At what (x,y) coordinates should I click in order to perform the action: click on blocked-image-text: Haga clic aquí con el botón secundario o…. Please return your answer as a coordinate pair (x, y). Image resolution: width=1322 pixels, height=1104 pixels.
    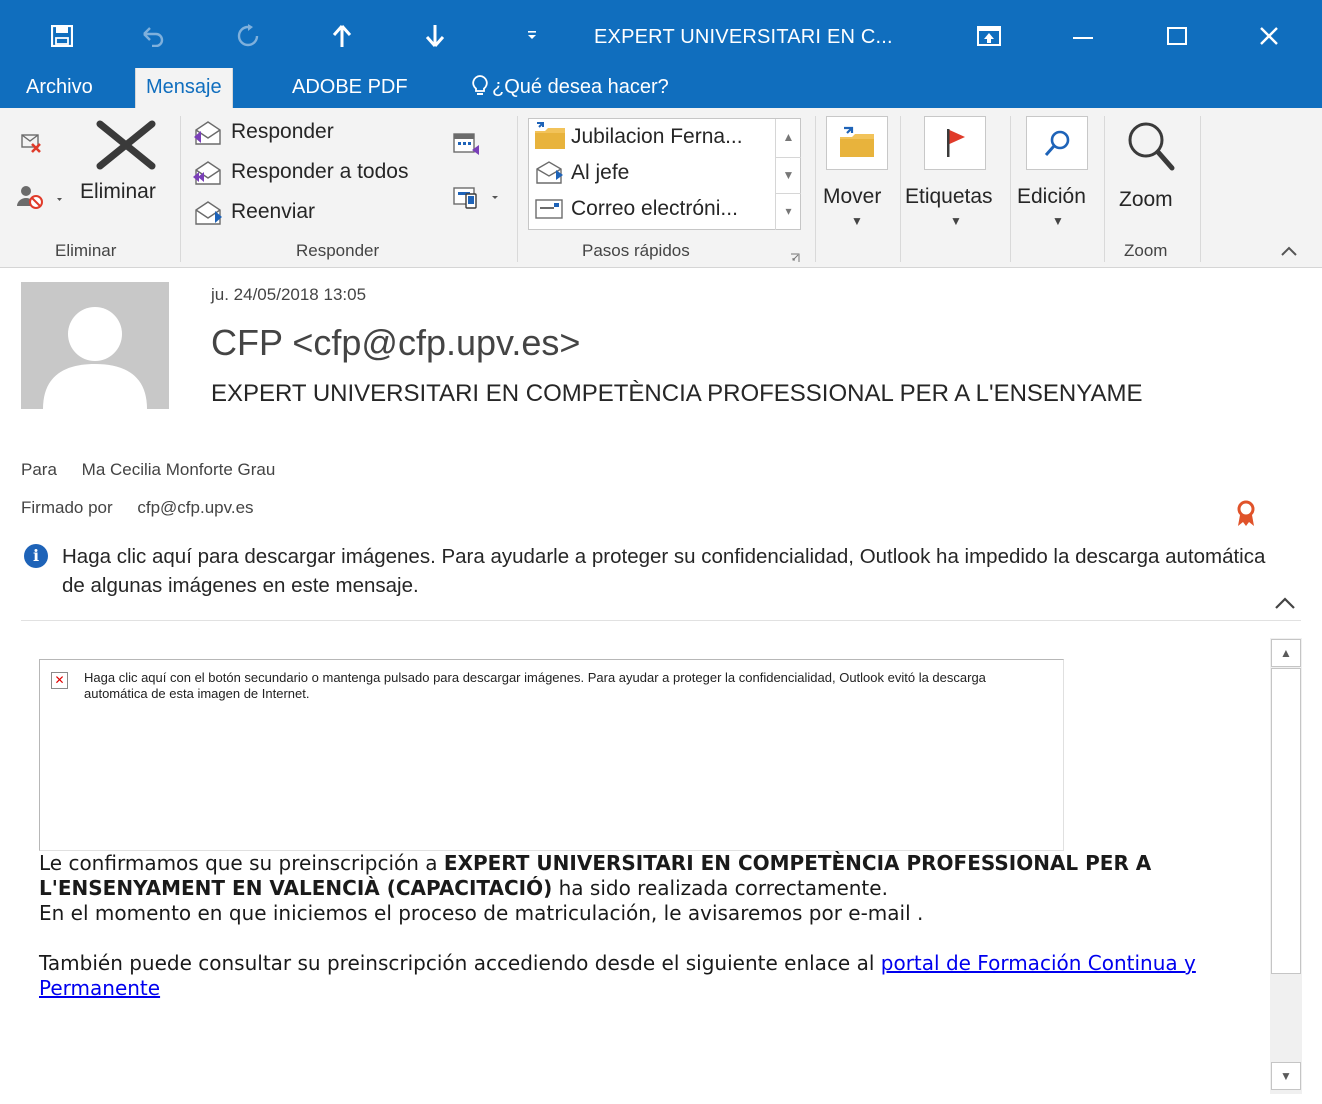
    Looking at the image, I should click on (535, 685).